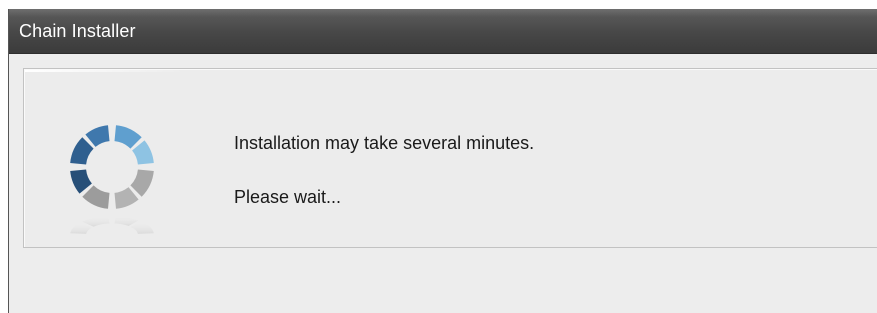  Describe the element at coordinates (114, 178) in the screenshot. I see `progress-spinner-icon` at that location.